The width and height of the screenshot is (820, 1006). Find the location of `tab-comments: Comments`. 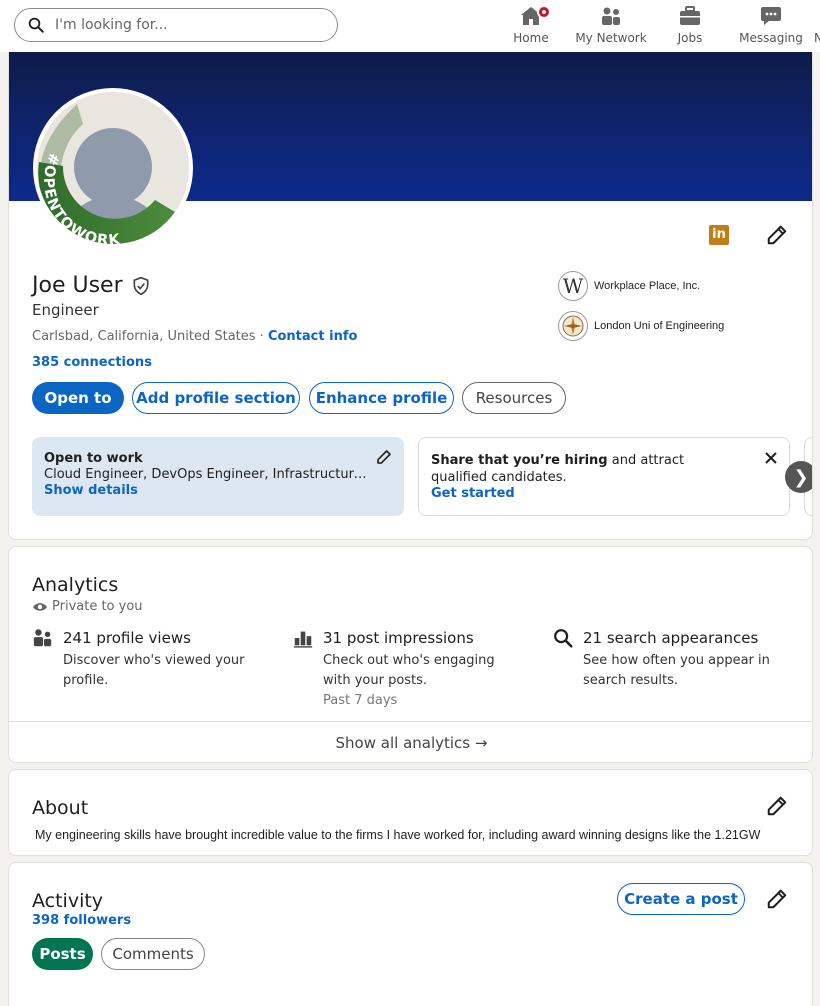

tab-comments: Comments is located at coordinates (153, 954).